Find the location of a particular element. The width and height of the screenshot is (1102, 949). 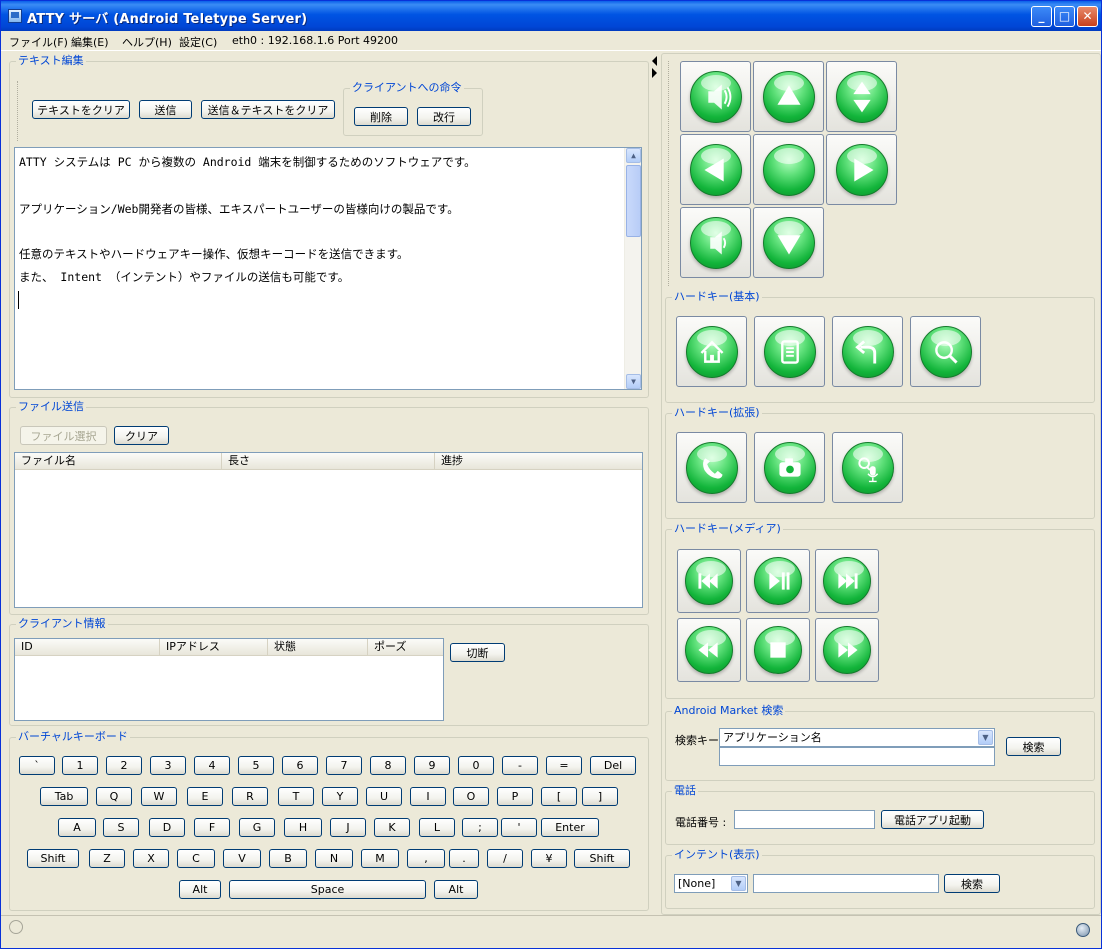

key-row3-10: ' is located at coordinates (519, 827).